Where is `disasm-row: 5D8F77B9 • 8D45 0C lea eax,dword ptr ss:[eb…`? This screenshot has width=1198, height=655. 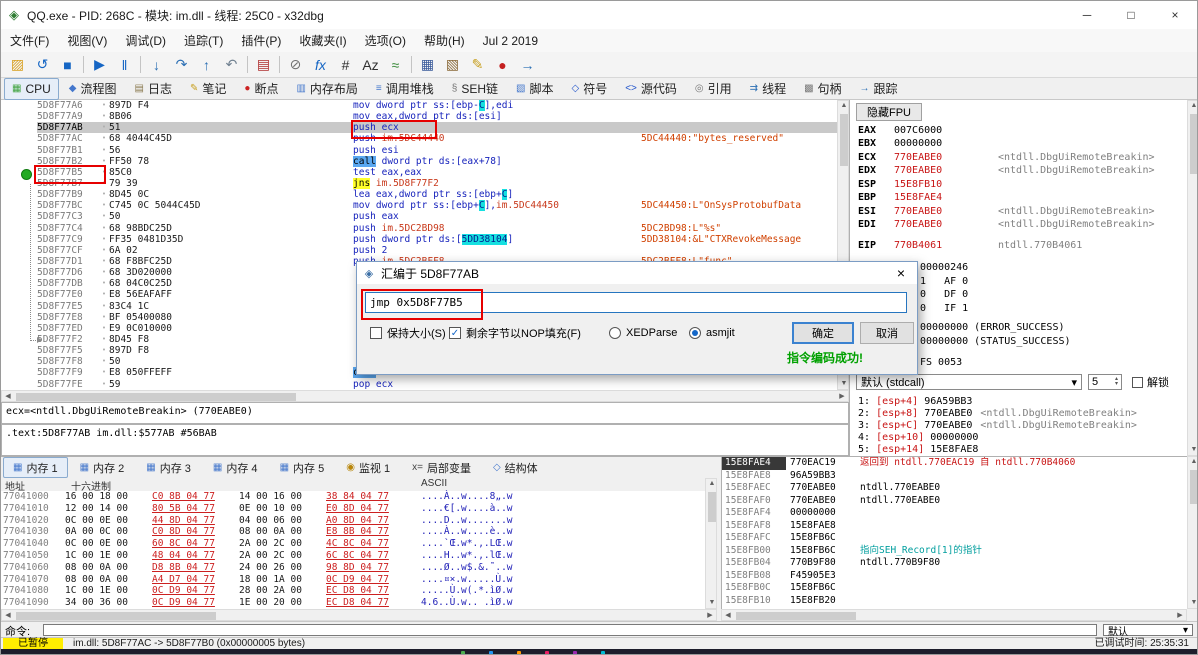
disasm-row: 5D8F77B9 • 8D45 0C lea eax,dword ptr ss:[eb… is located at coordinates (419, 195).